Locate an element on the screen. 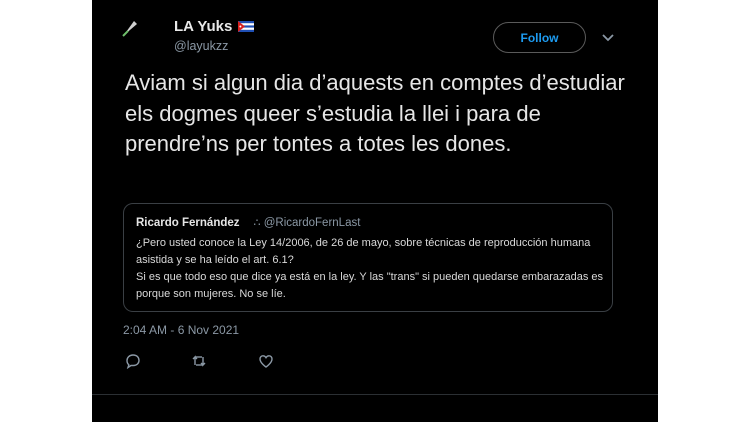 This screenshot has width=750, height=422. reply-icon is located at coordinates (133, 361).